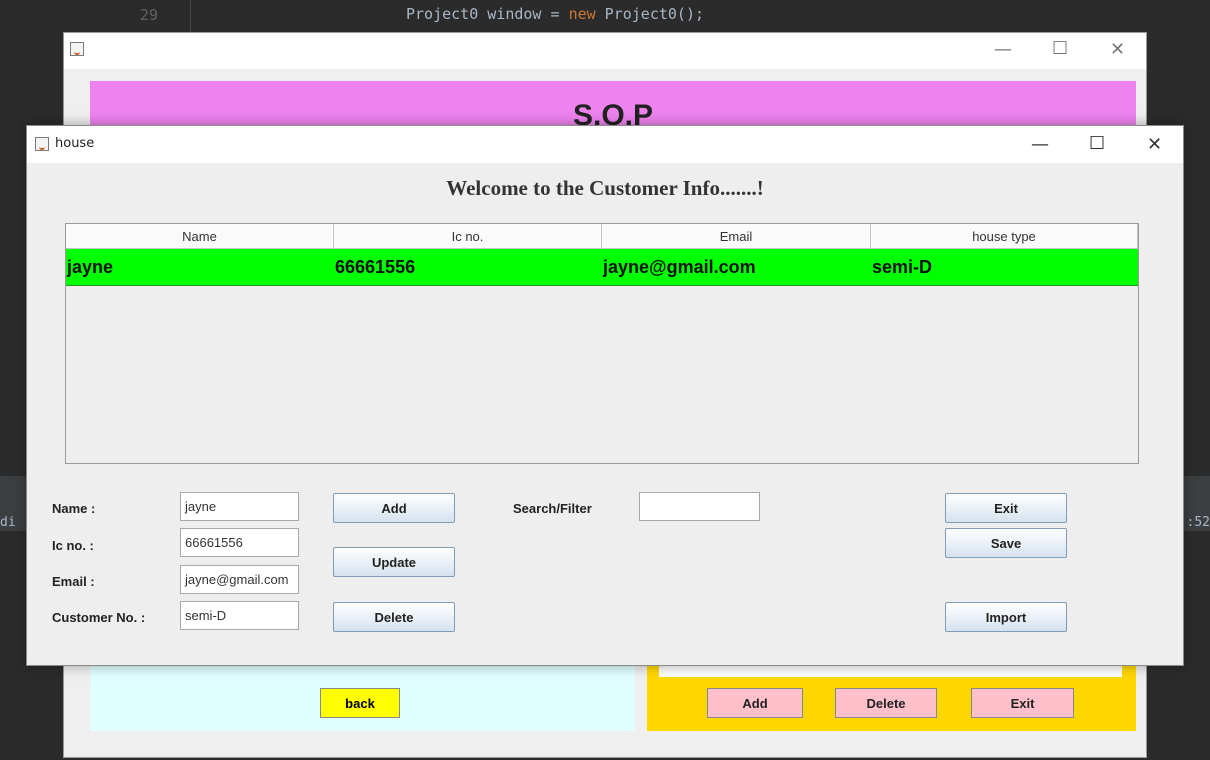  I want to click on yellow-panel-field, so click(890, 671).